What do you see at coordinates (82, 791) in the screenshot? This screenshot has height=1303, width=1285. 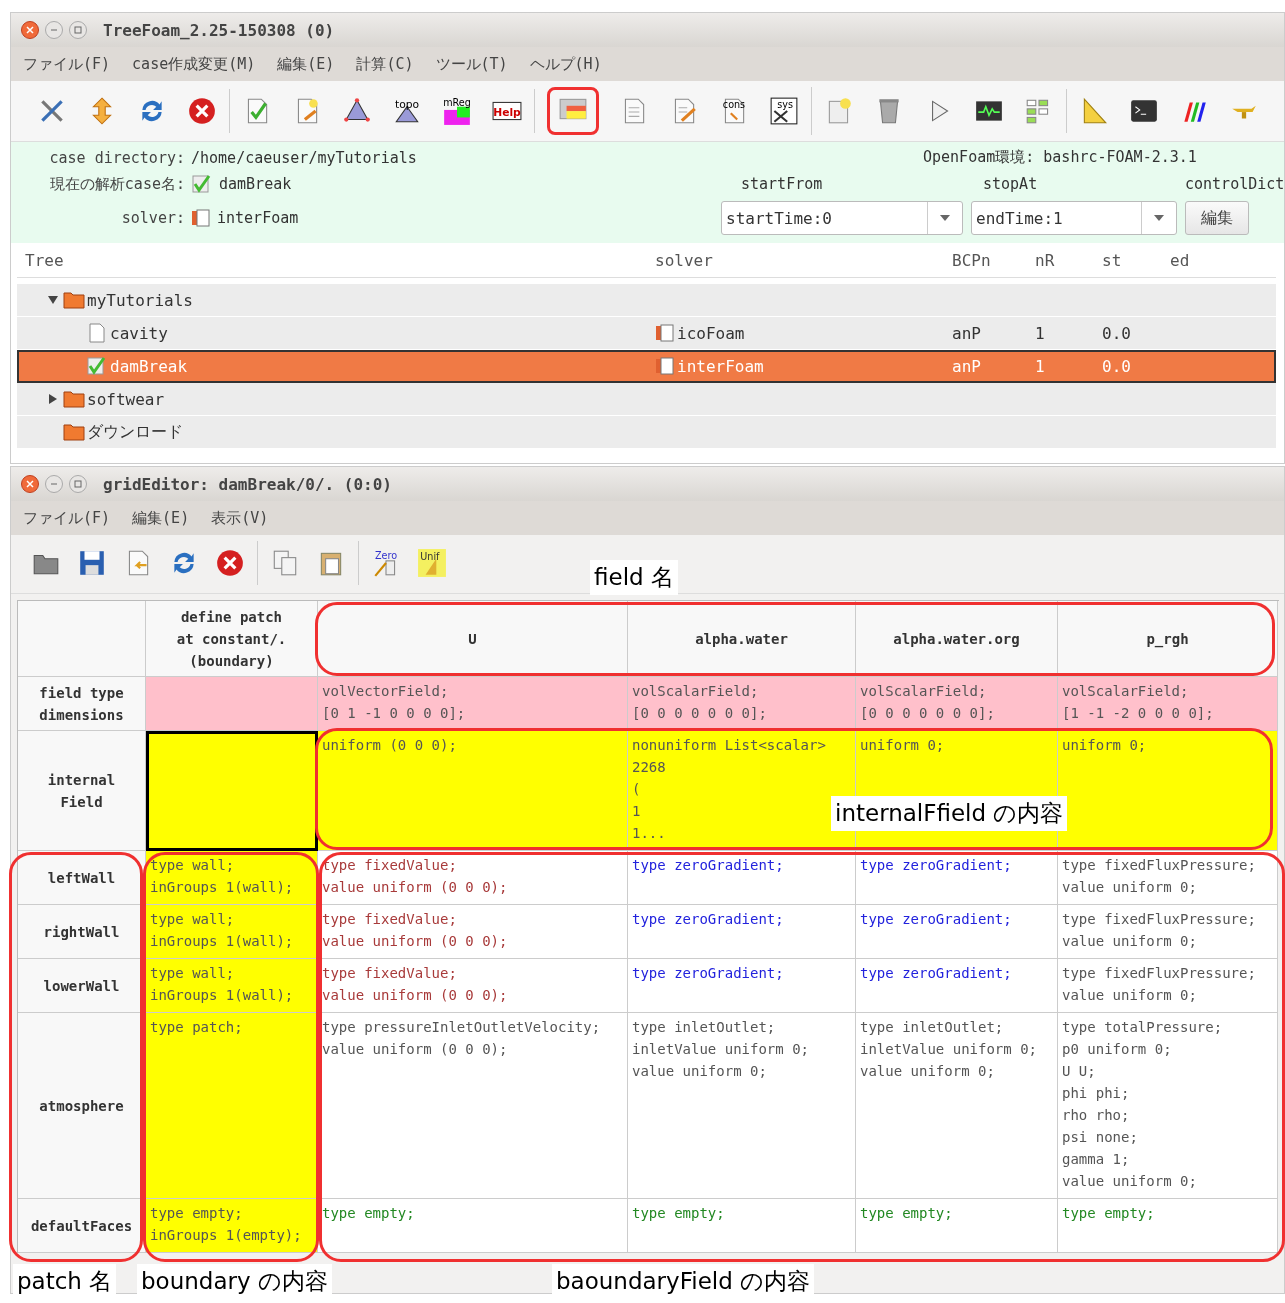 I see `row-header: internal Field` at bounding box center [82, 791].